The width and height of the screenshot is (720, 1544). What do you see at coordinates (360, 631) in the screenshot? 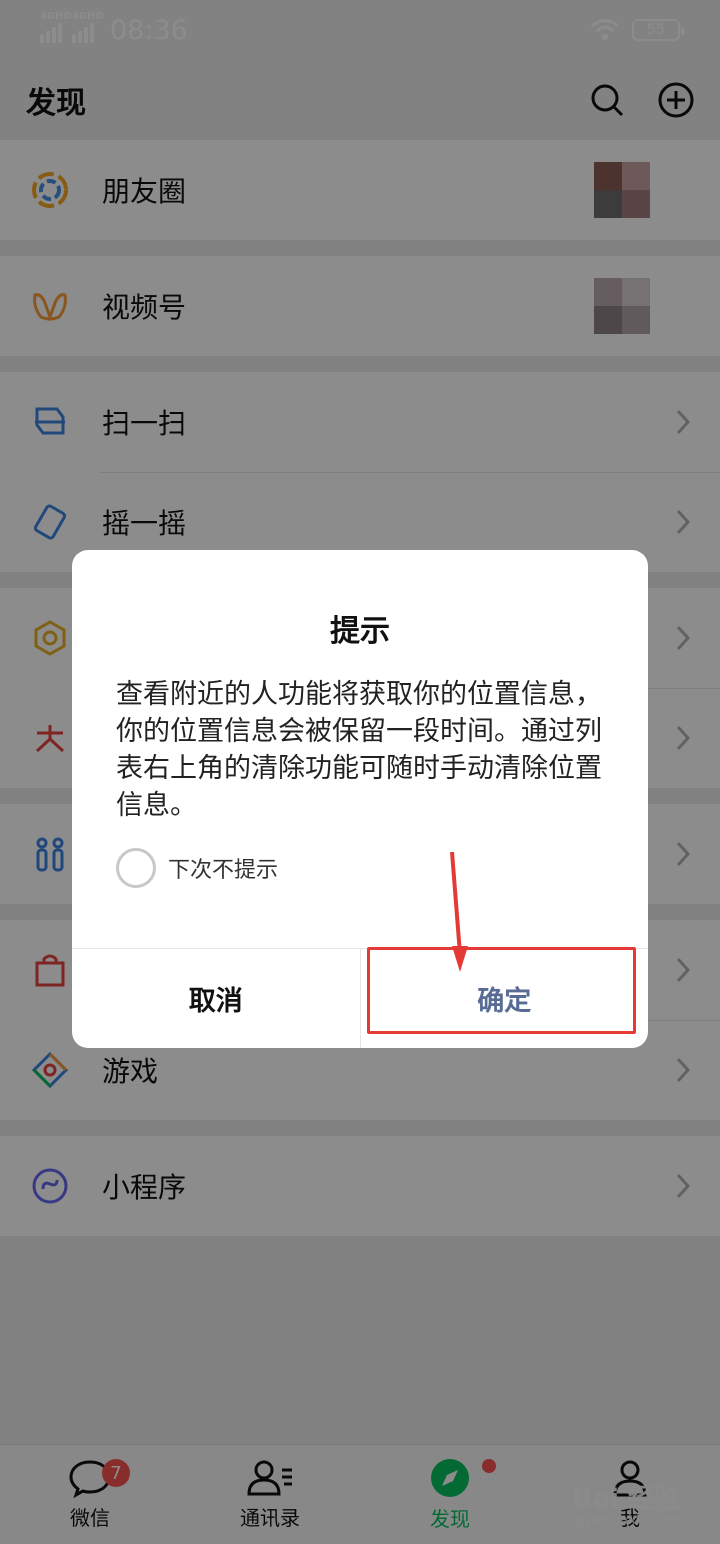
I see `dialog-title: 提示` at bounding box center [360, 631].